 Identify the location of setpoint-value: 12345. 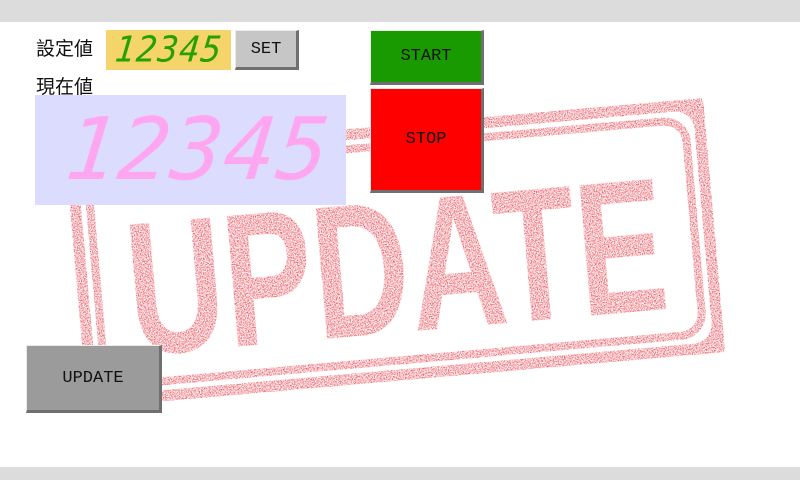
(168, 50).